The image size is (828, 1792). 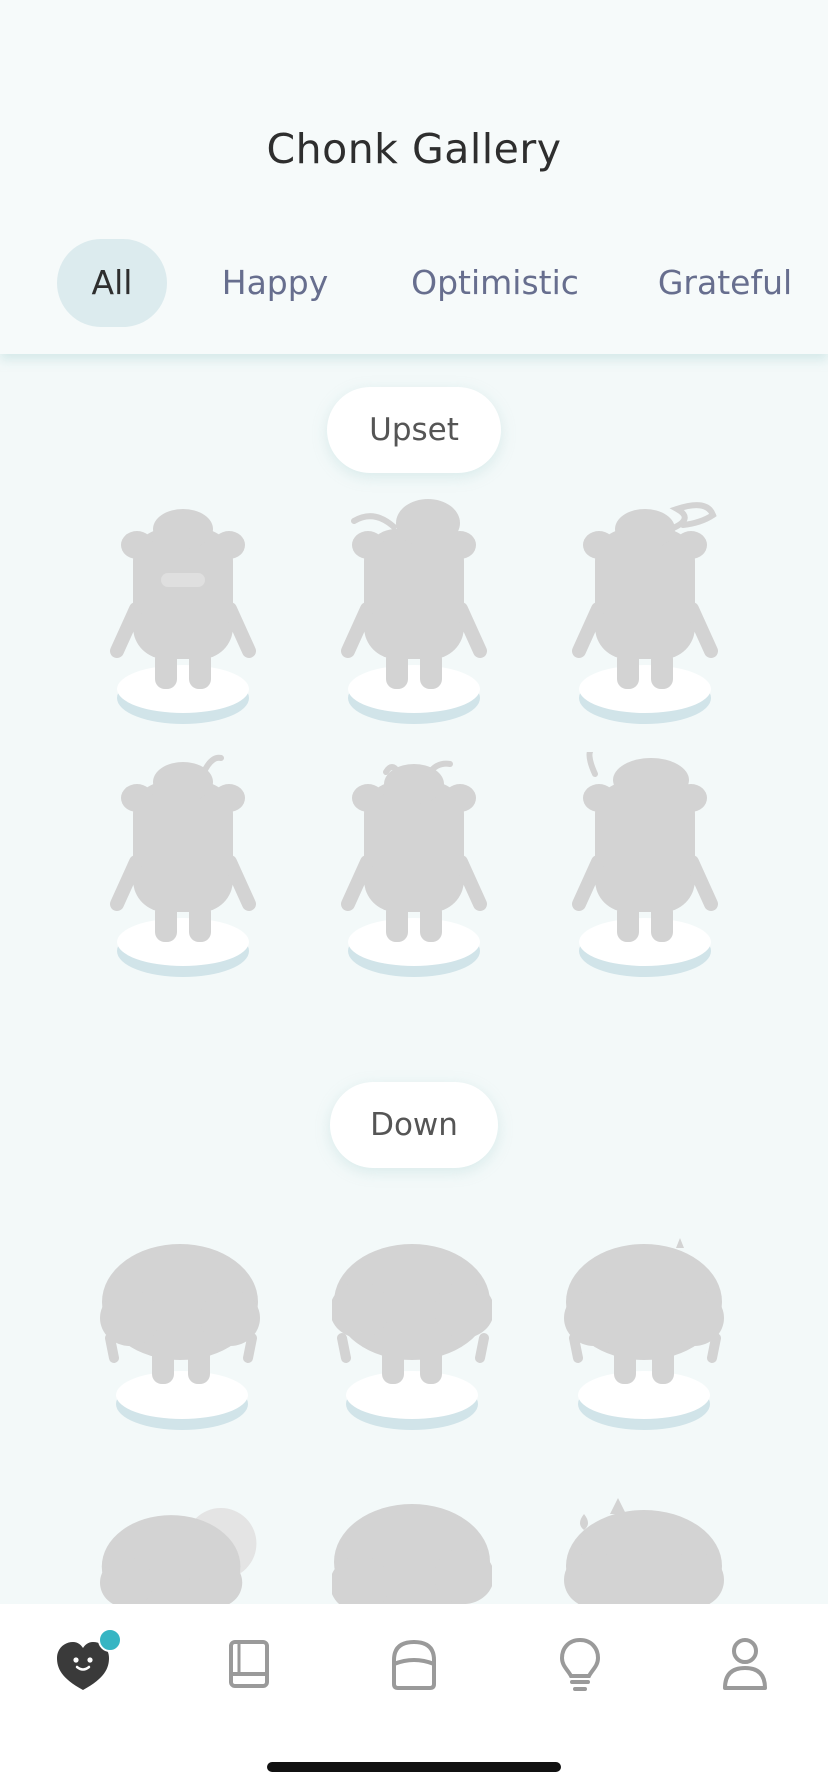 I want to click on tab-insights, so click(x=580, y=1664).